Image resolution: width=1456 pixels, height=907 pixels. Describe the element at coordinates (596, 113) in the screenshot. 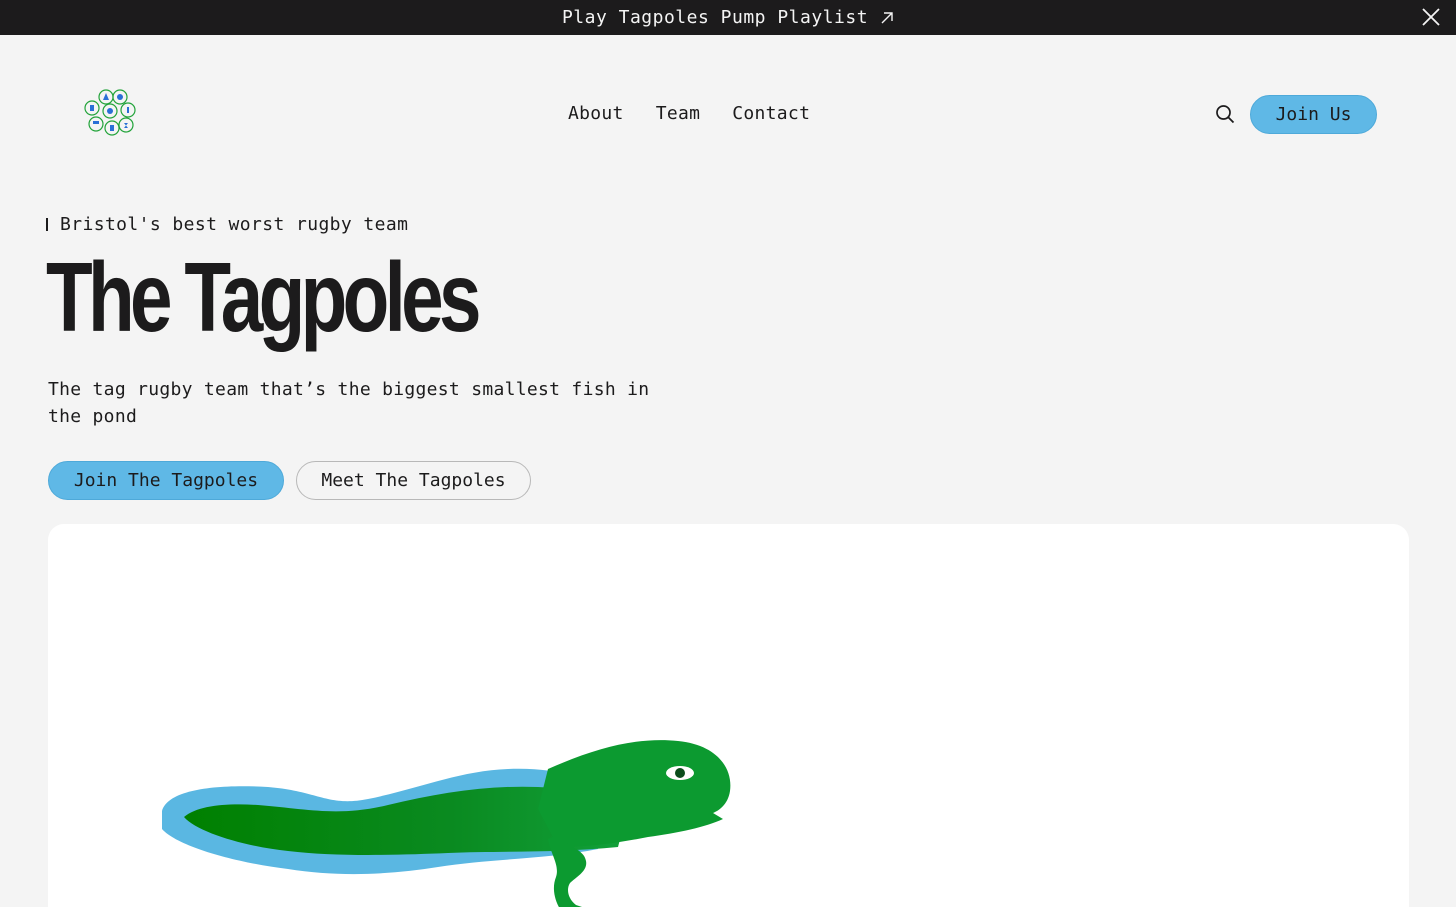

I see `nav-about: About` at that location.